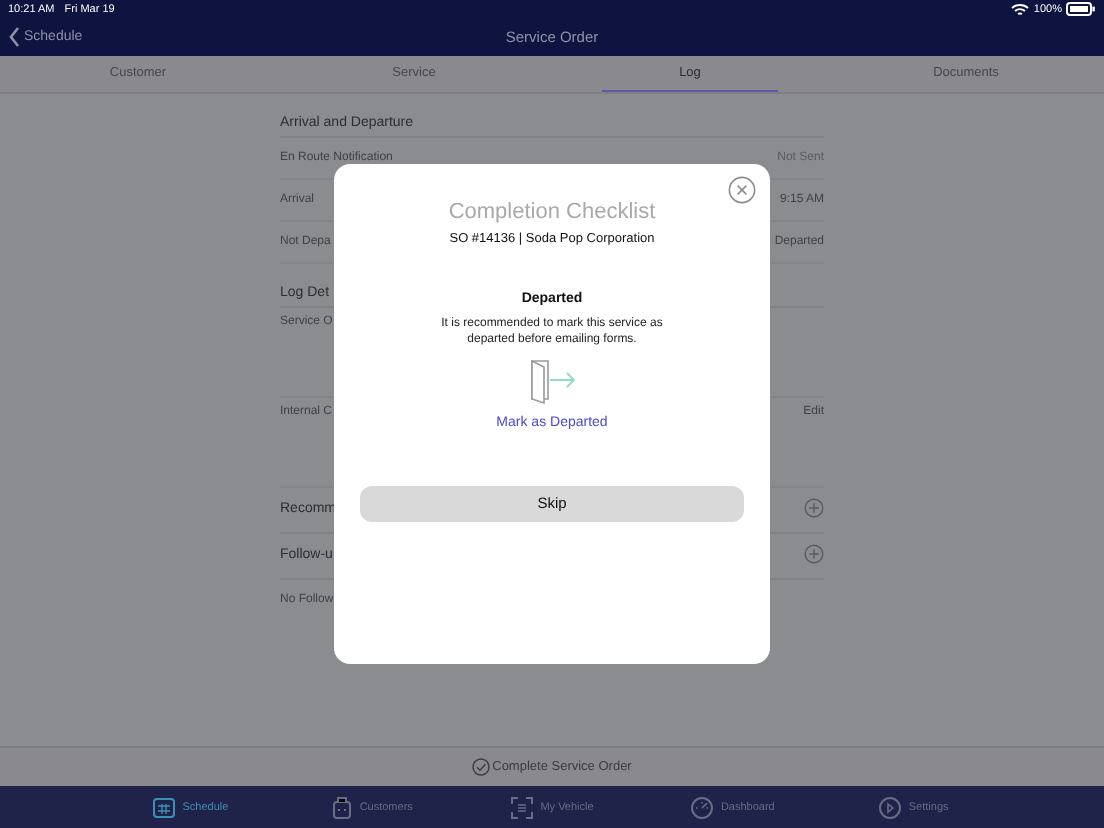 This screenshot has width=1104, height=828. Describe the element at coordinates (742, 190) in the screenshot. I see `close-icon` at that location.